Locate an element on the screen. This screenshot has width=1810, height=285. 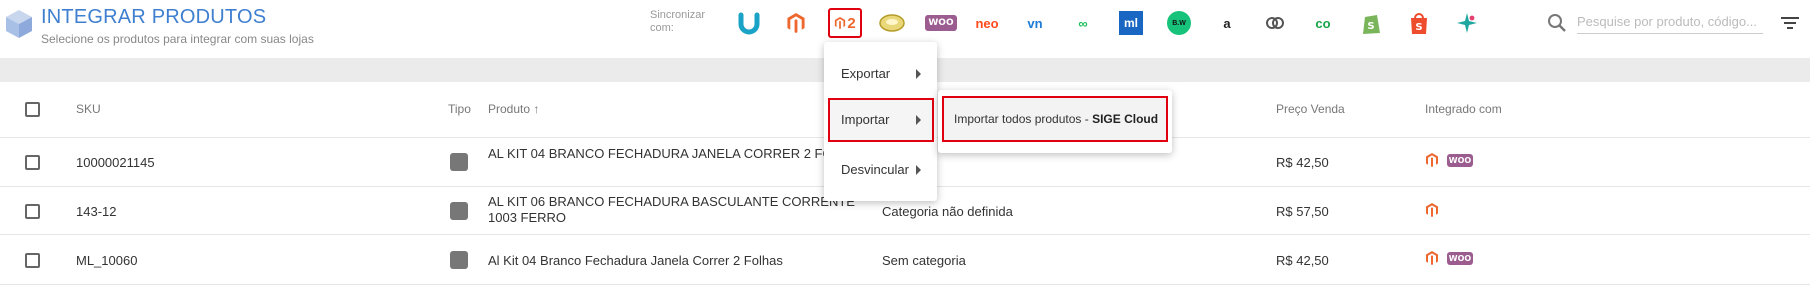
vn-icon: vn is located at coordinates (1035, 23).